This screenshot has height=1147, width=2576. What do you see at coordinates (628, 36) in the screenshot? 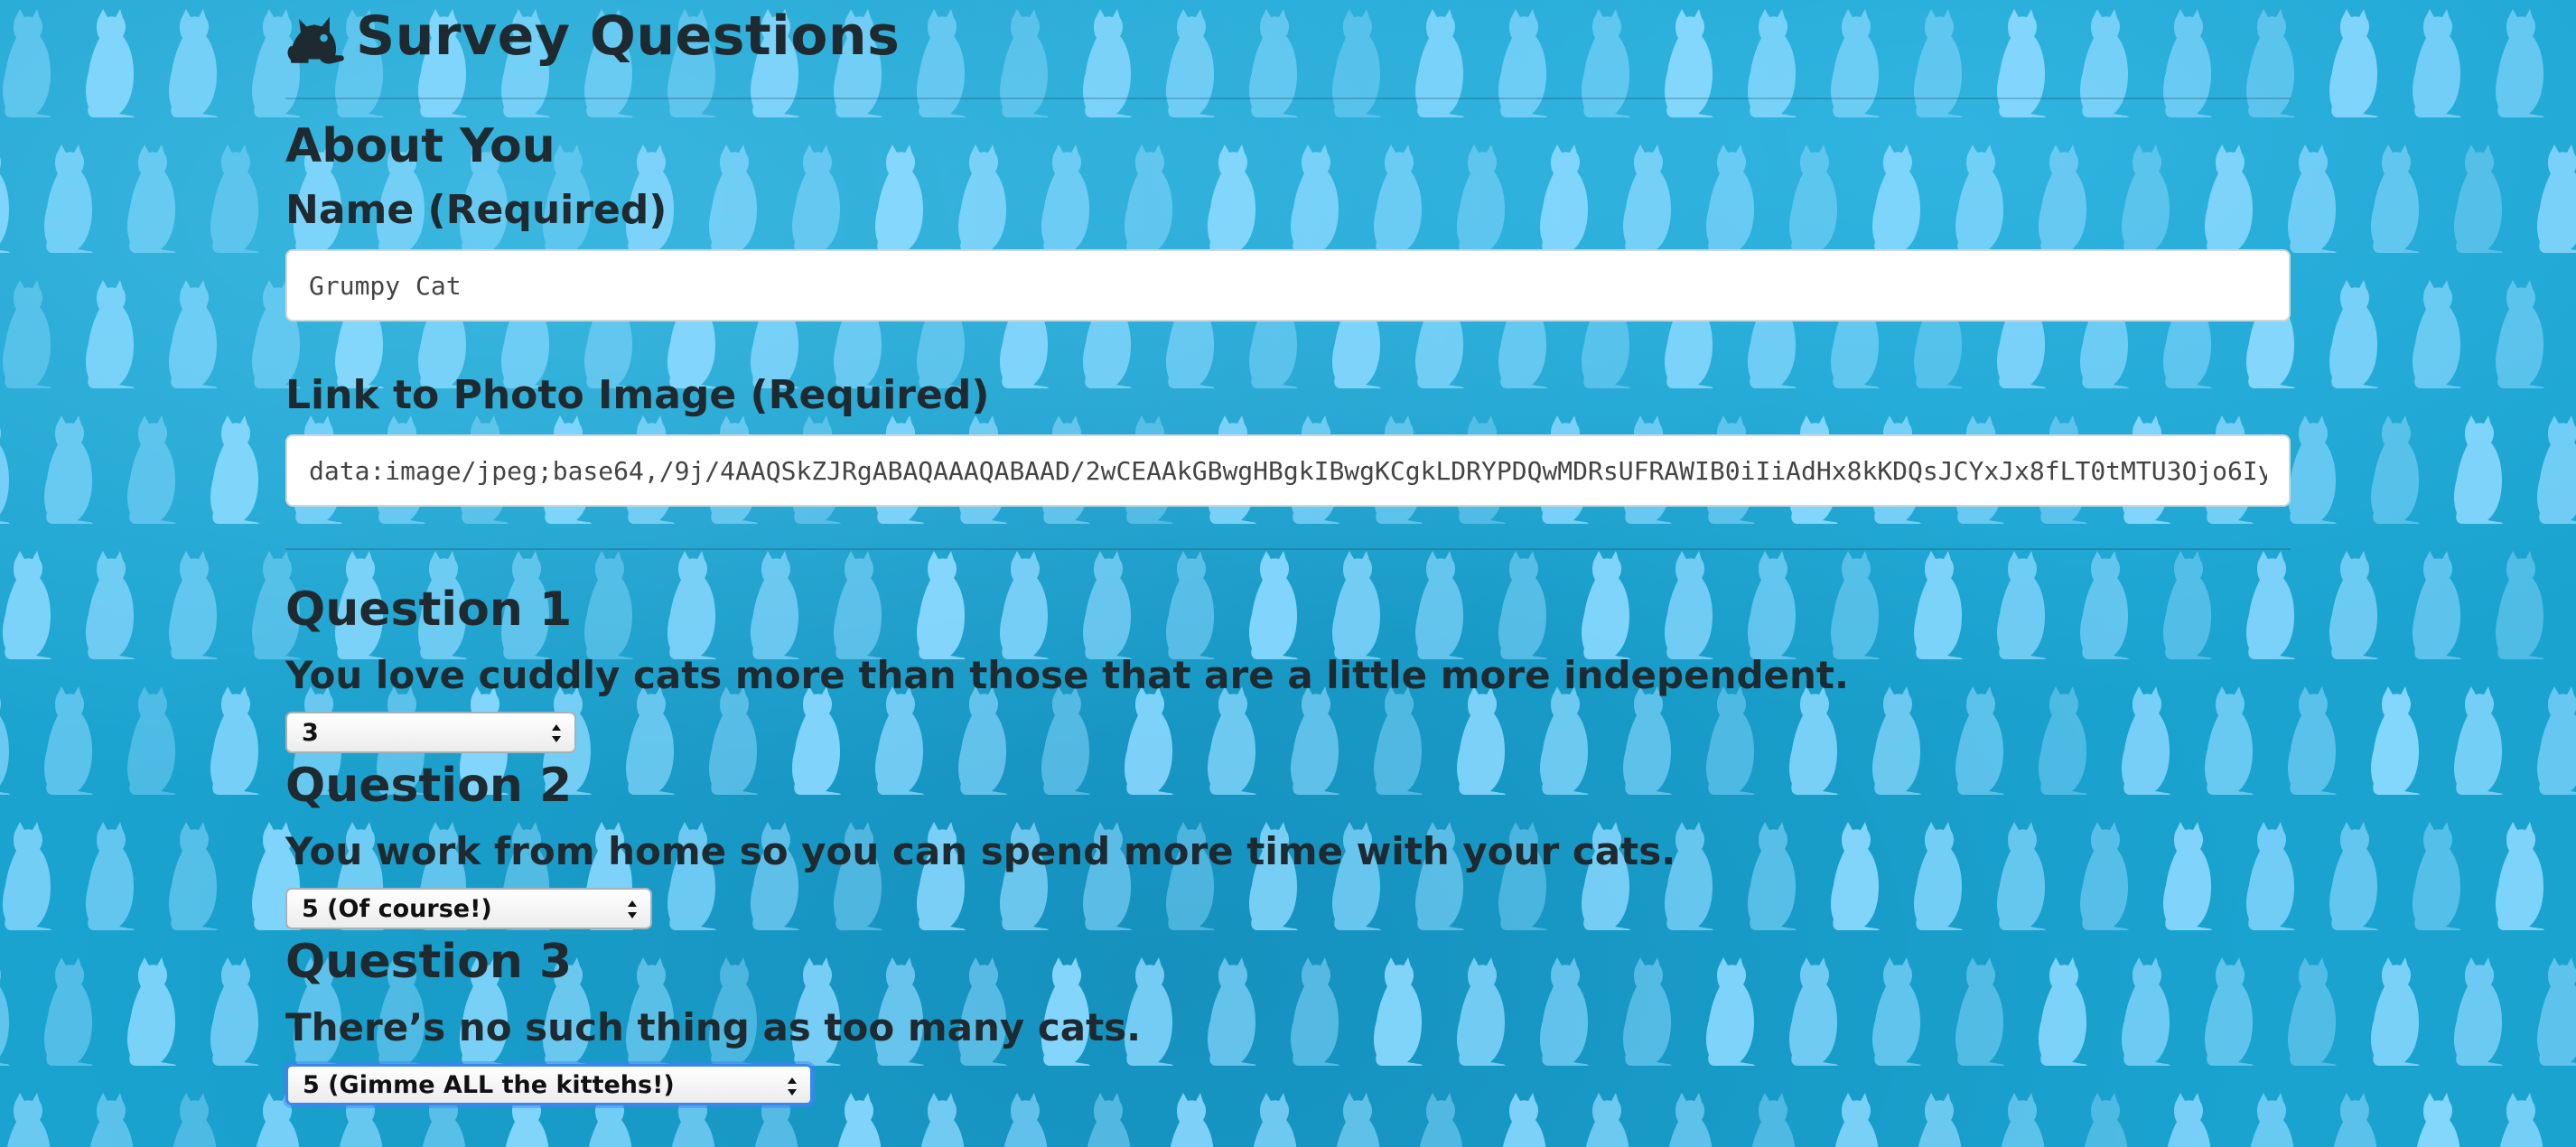
I see `page-title: Survey Questions` at bounding box center [628, 36].